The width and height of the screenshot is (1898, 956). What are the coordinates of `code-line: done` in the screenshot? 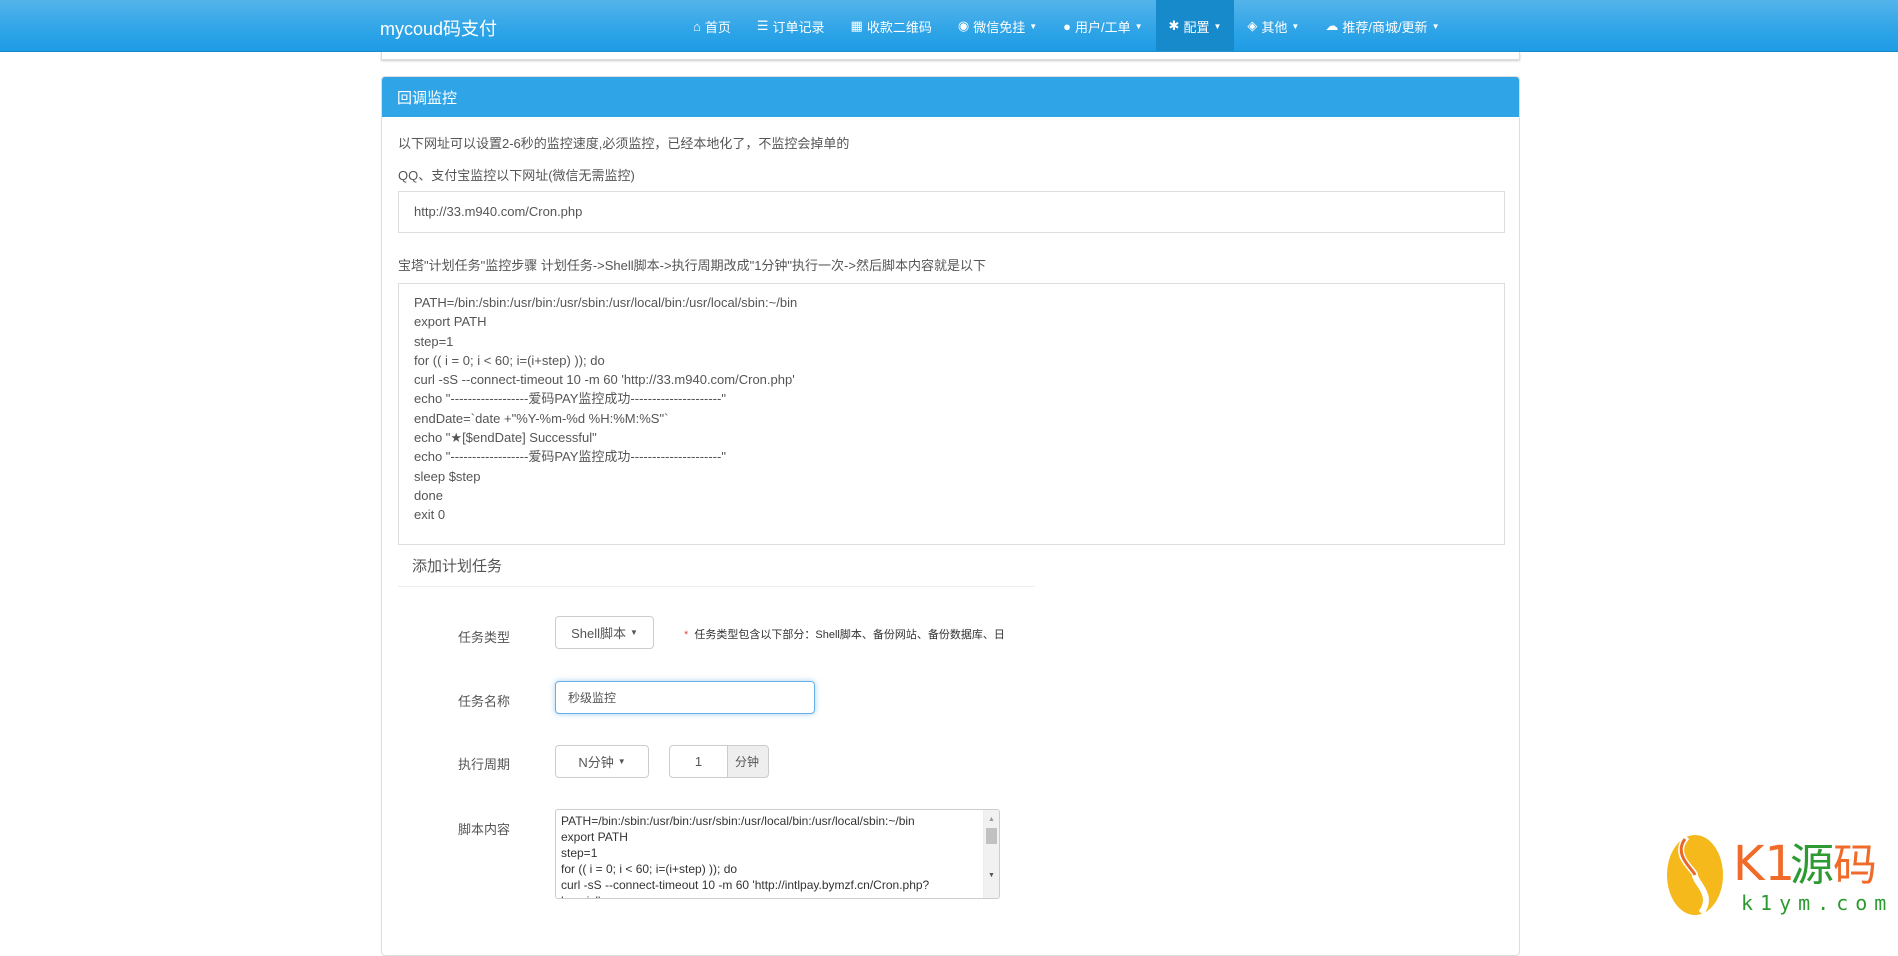 It's located at (428, 495).